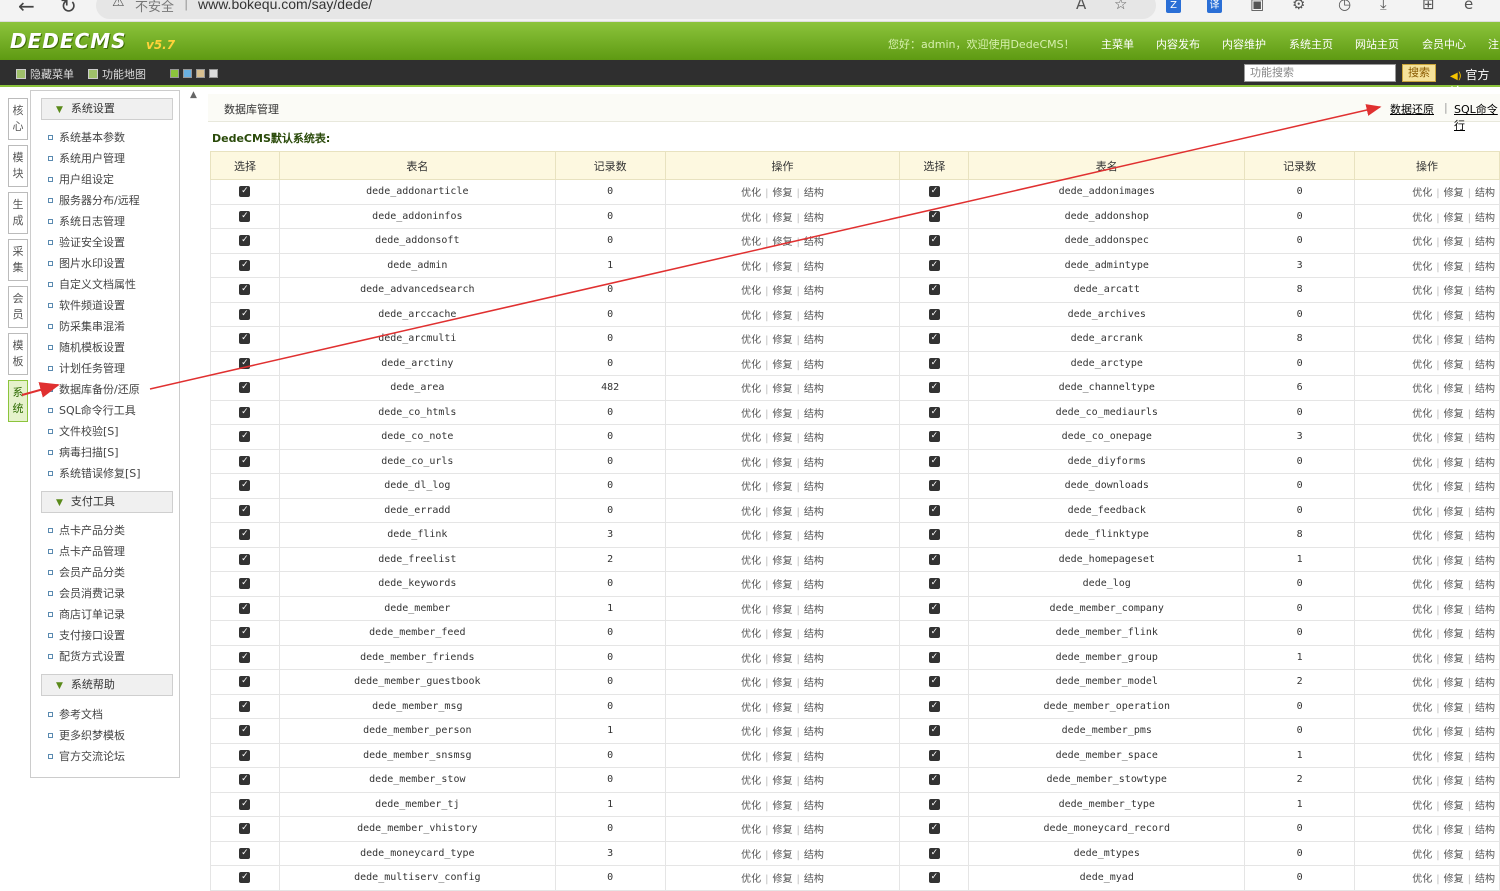 This screenshot has height=891, width=1500. Describe the element at coordinates (86, 368) in the screenshot. I see `sidebar-item: 计划任务管理` at that location.